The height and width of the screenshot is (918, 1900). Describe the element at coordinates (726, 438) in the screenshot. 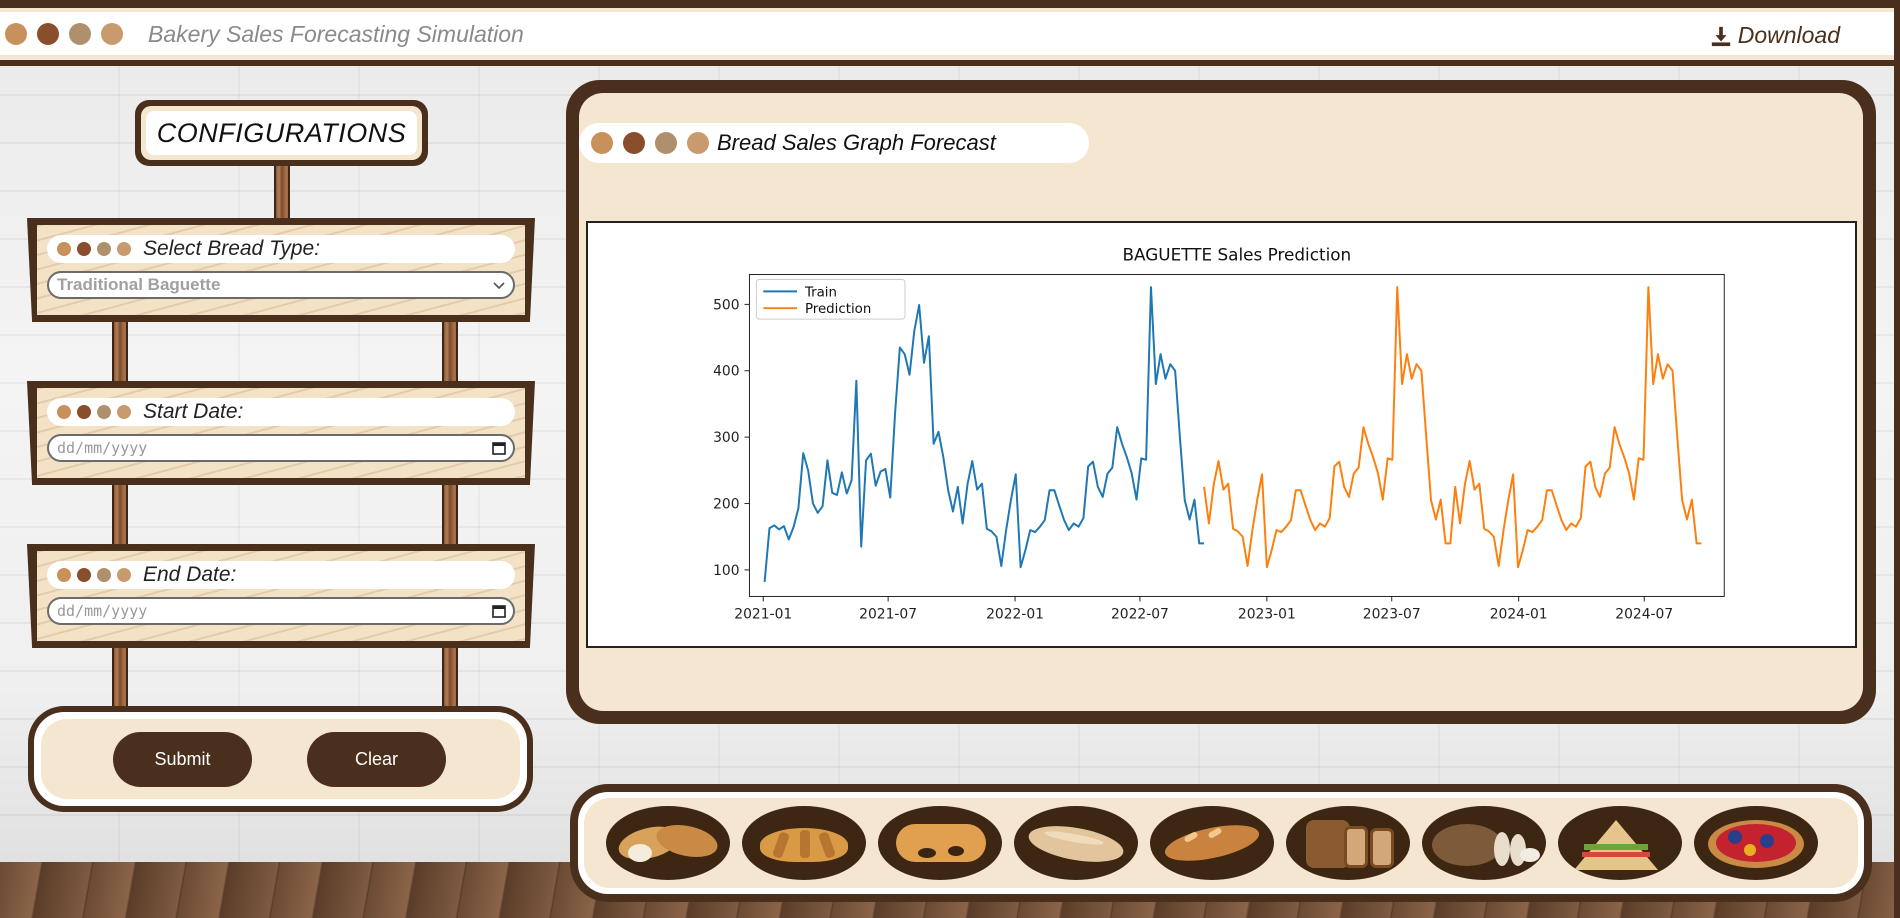

I see `y-tick-label: 300` at that location.